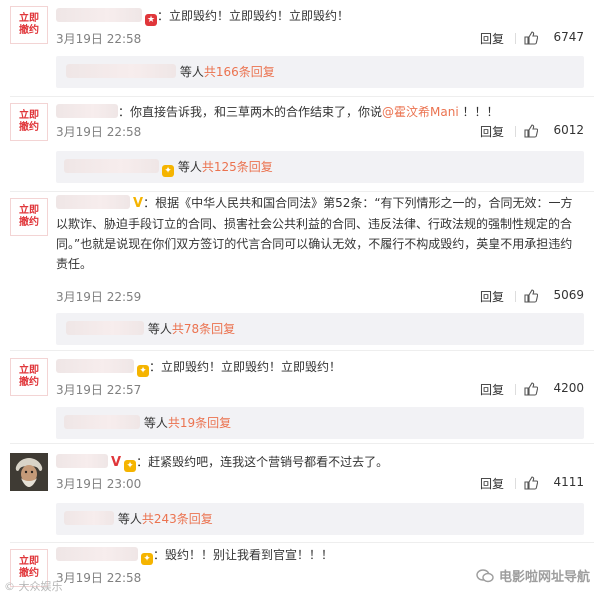  What do you see at coordinates (568, 295) in the screenshot?
I see `like-count: 5069` at bounding box center [568, 295].